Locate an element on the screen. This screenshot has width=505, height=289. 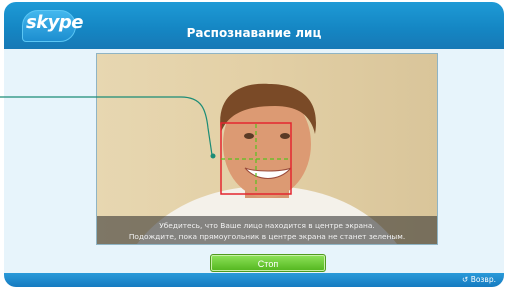
callout-dot is located at coordinates (213, 156).